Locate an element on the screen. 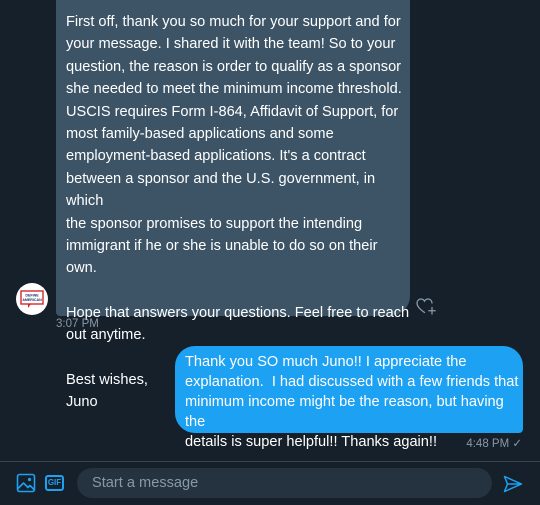  avatar-logo-line-1: DEFINE is located at coordinates (32, 296).